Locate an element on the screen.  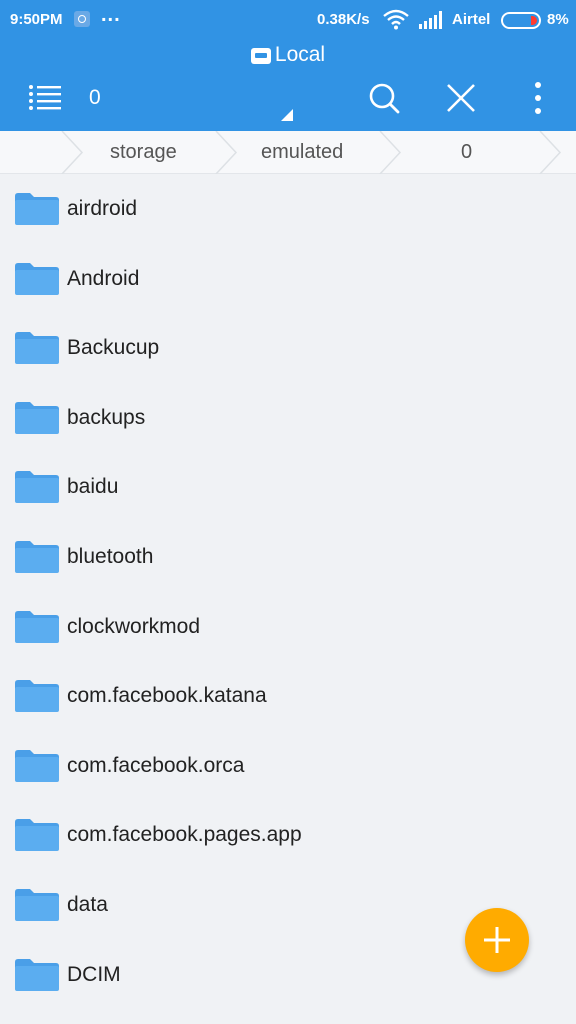
file-list-item: com.facebook.pages.app is located at coordinates (288, 836).